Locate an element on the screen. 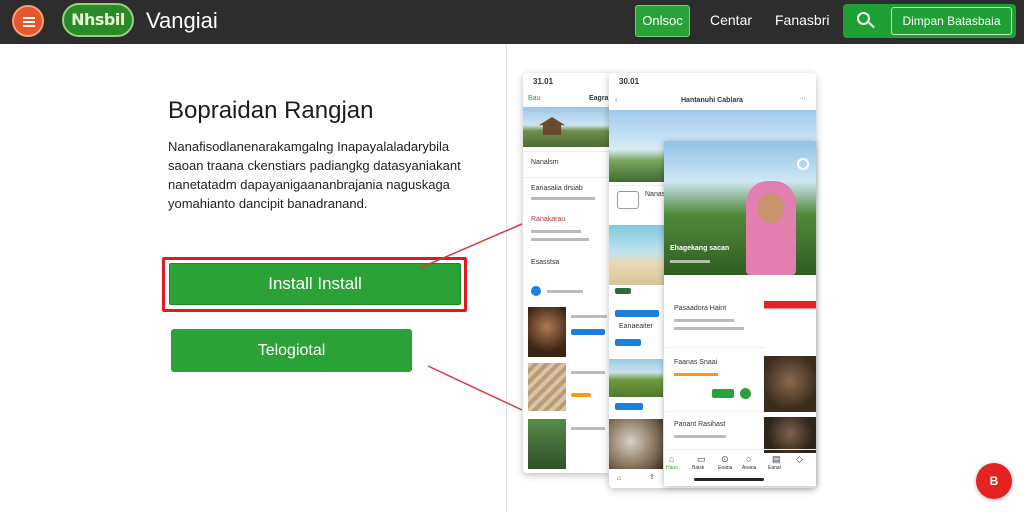 The height and width of the screenshot is (512, 1024). list-item-label: Eanaeaiter is located at coordinates (636, 326).